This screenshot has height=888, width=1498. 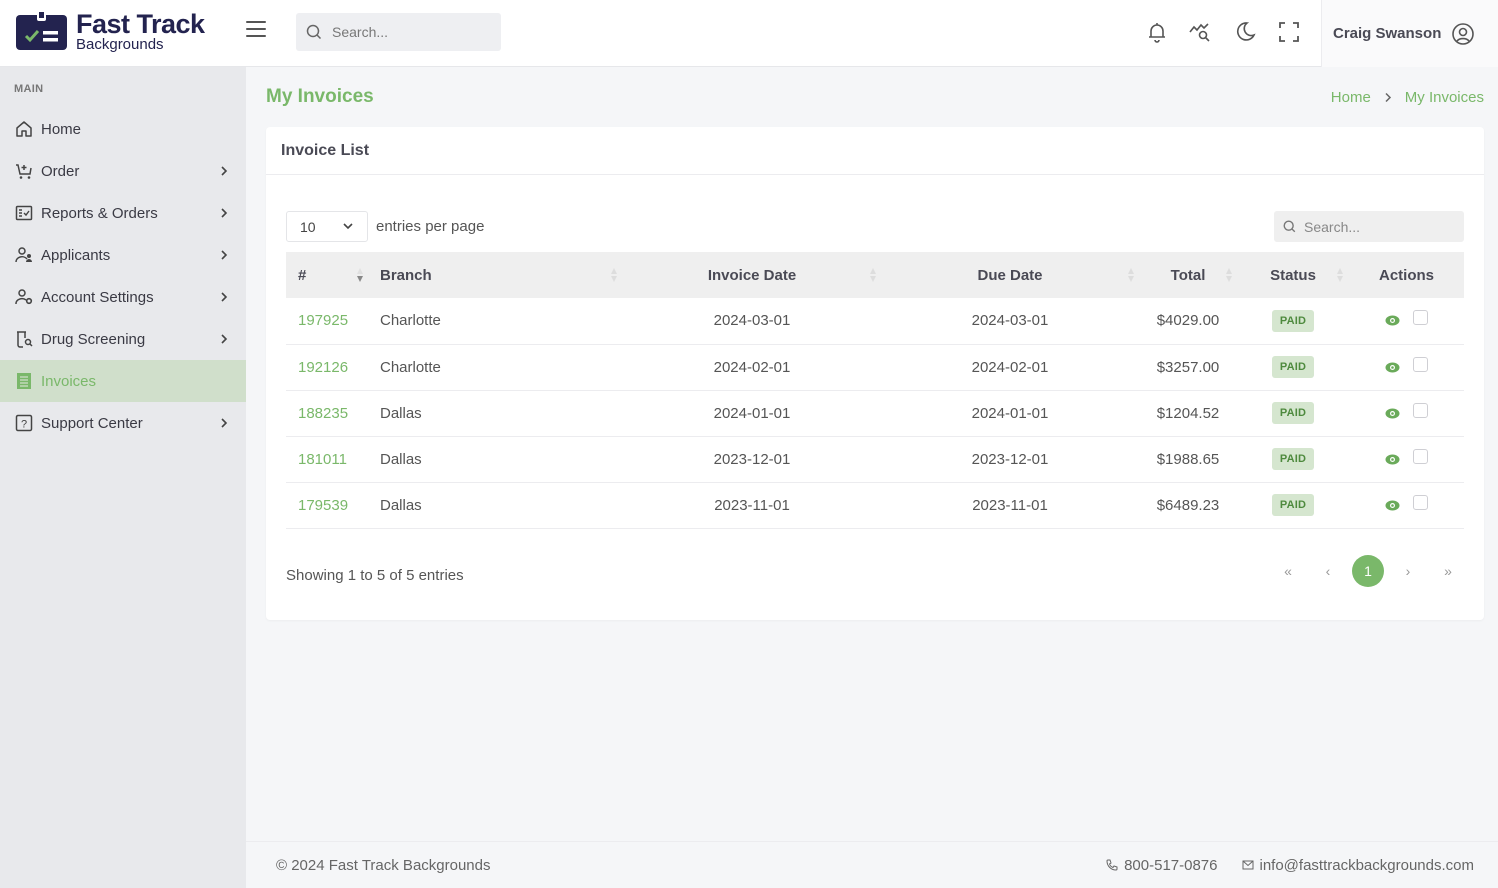 I want to click on sidebar-item-label: Home, so click(x=61, y=129).